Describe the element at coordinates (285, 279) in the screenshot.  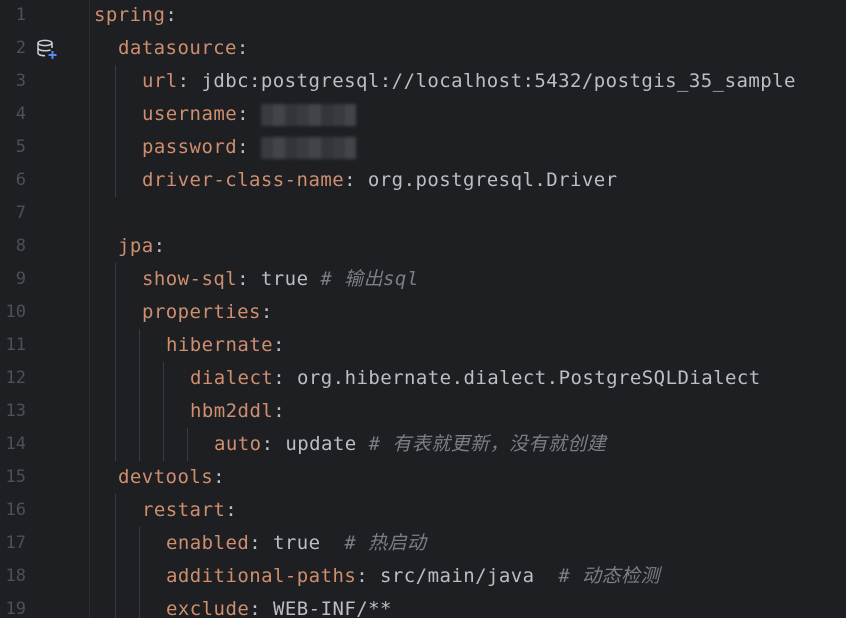
I see `yaml-value: true` at that location.